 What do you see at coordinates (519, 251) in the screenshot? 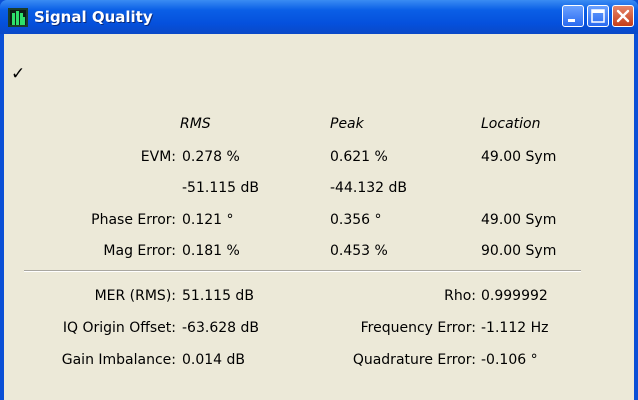
I see `mag-error-location: 90.00 Sym` at bounding box center [519, 251].